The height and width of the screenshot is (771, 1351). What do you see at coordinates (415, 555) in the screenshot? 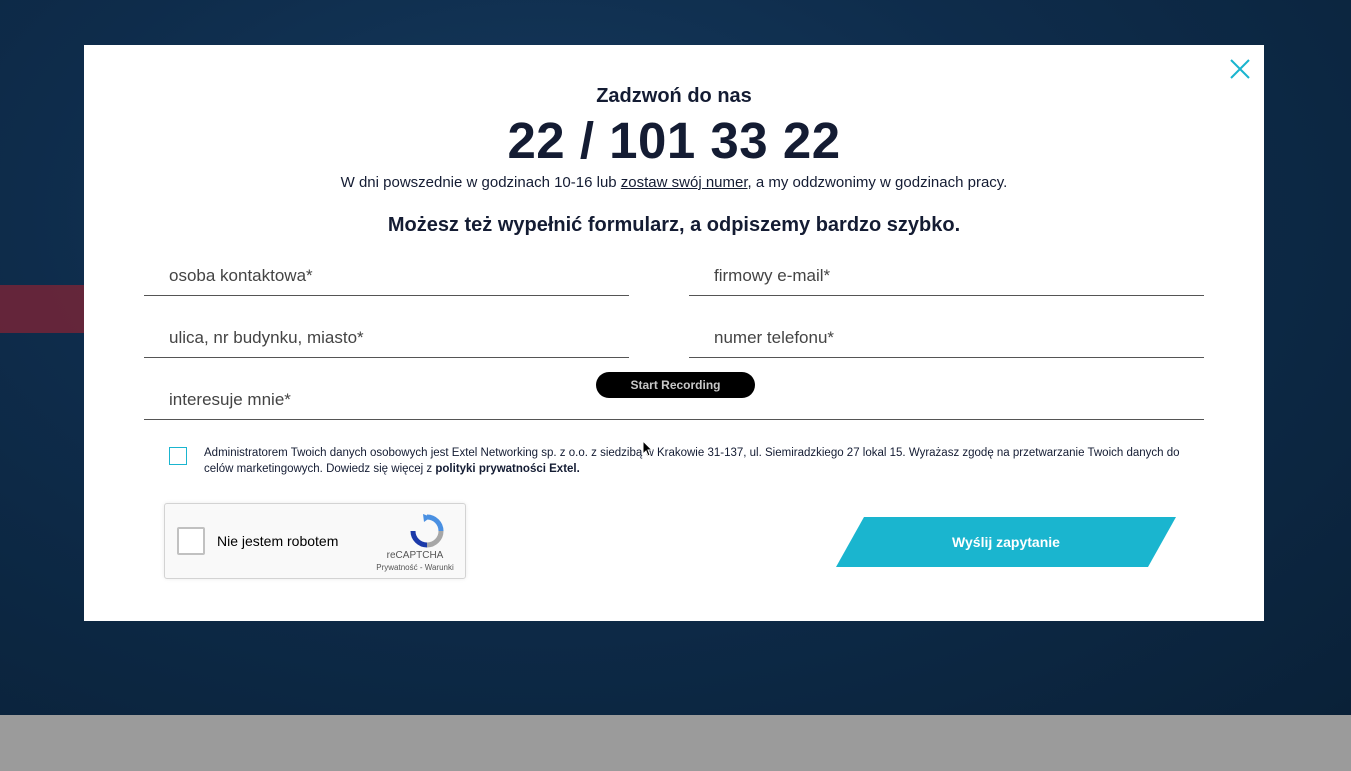
I see `recaptcha-brand: reCAPTCHA` at bounding box center [415, 555].